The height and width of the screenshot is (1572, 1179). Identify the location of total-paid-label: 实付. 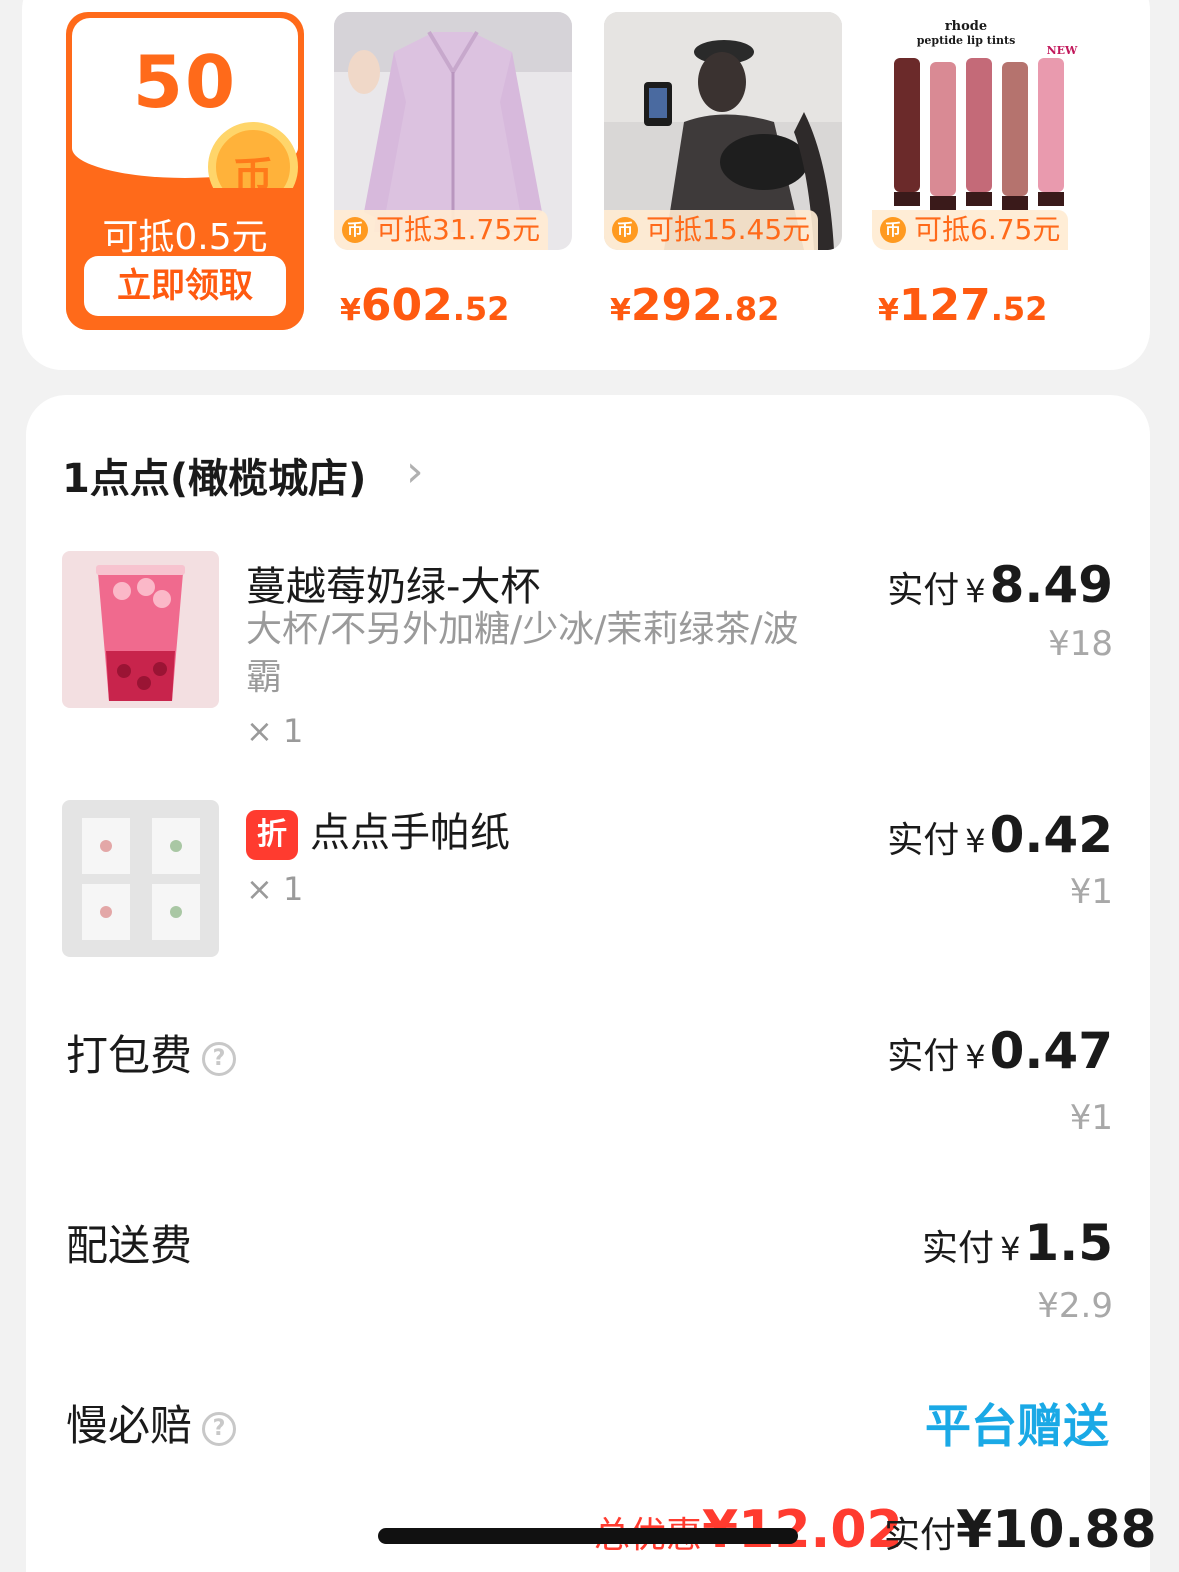
(920, 1535).